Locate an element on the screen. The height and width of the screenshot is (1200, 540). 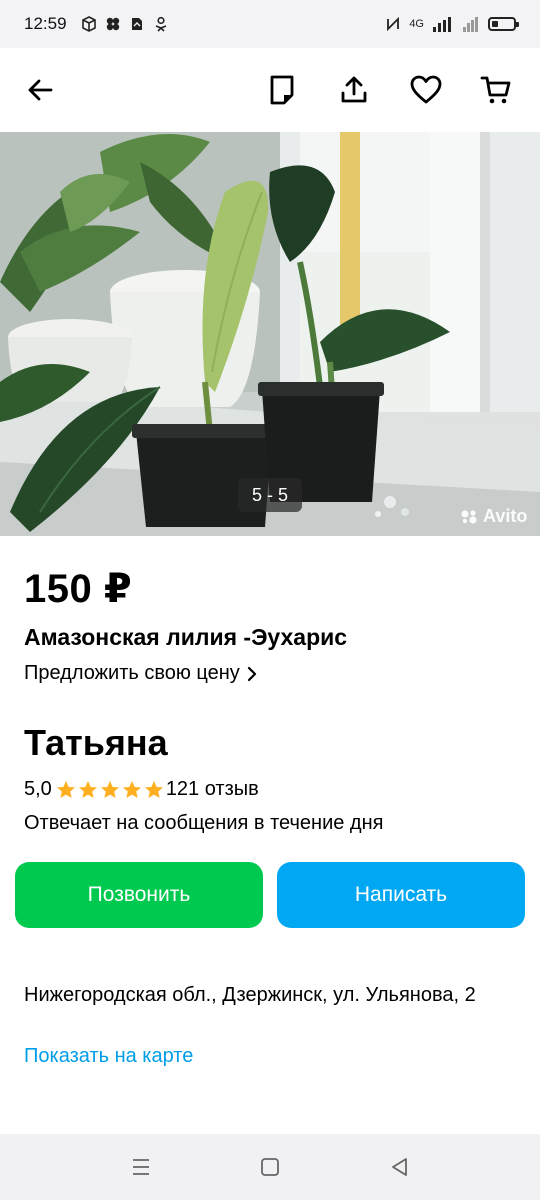
signal-icon is located at coordinates (442, 24).